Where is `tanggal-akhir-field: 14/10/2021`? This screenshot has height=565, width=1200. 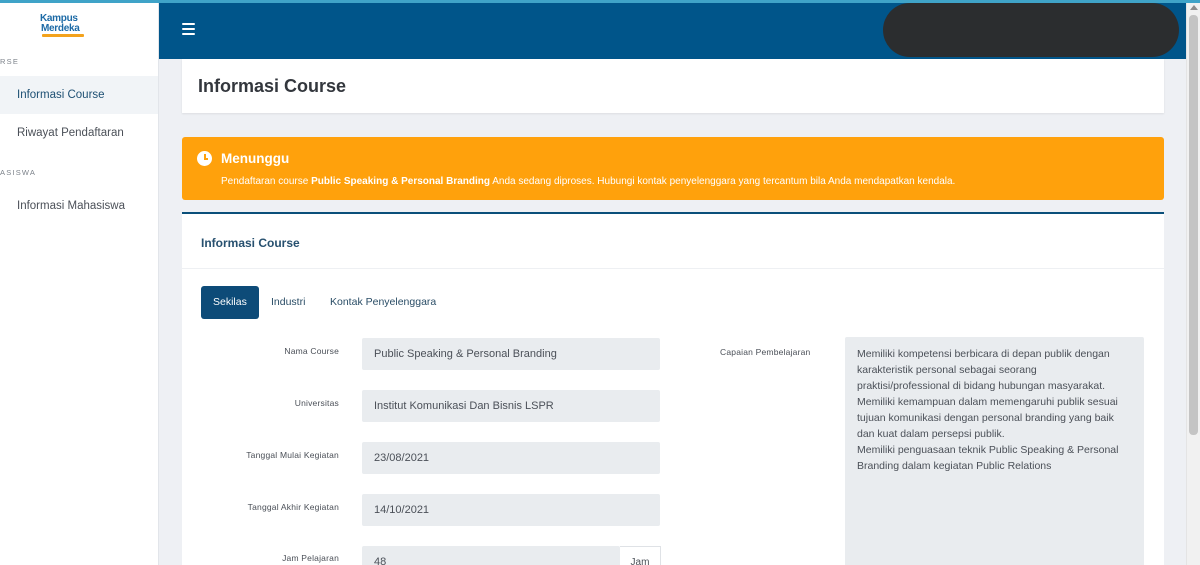
tanggal-akhir-field: 14/10/2021 is located at coordinates (511, 510).